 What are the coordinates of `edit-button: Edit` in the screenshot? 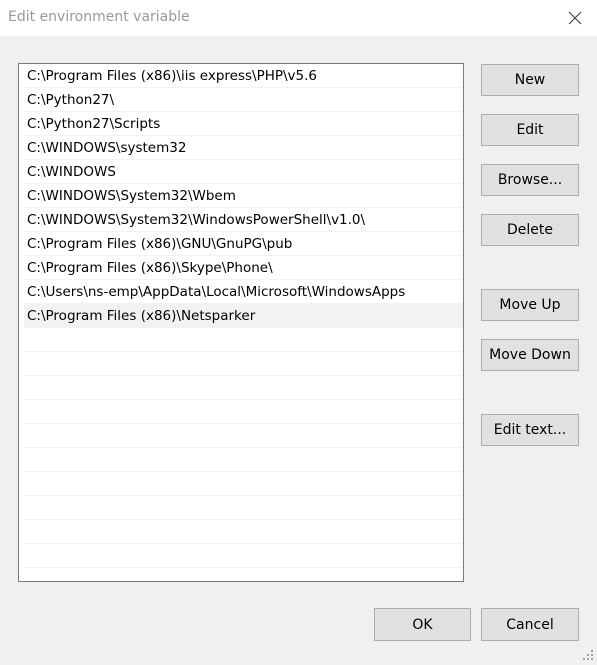 It's located at (530, 130).